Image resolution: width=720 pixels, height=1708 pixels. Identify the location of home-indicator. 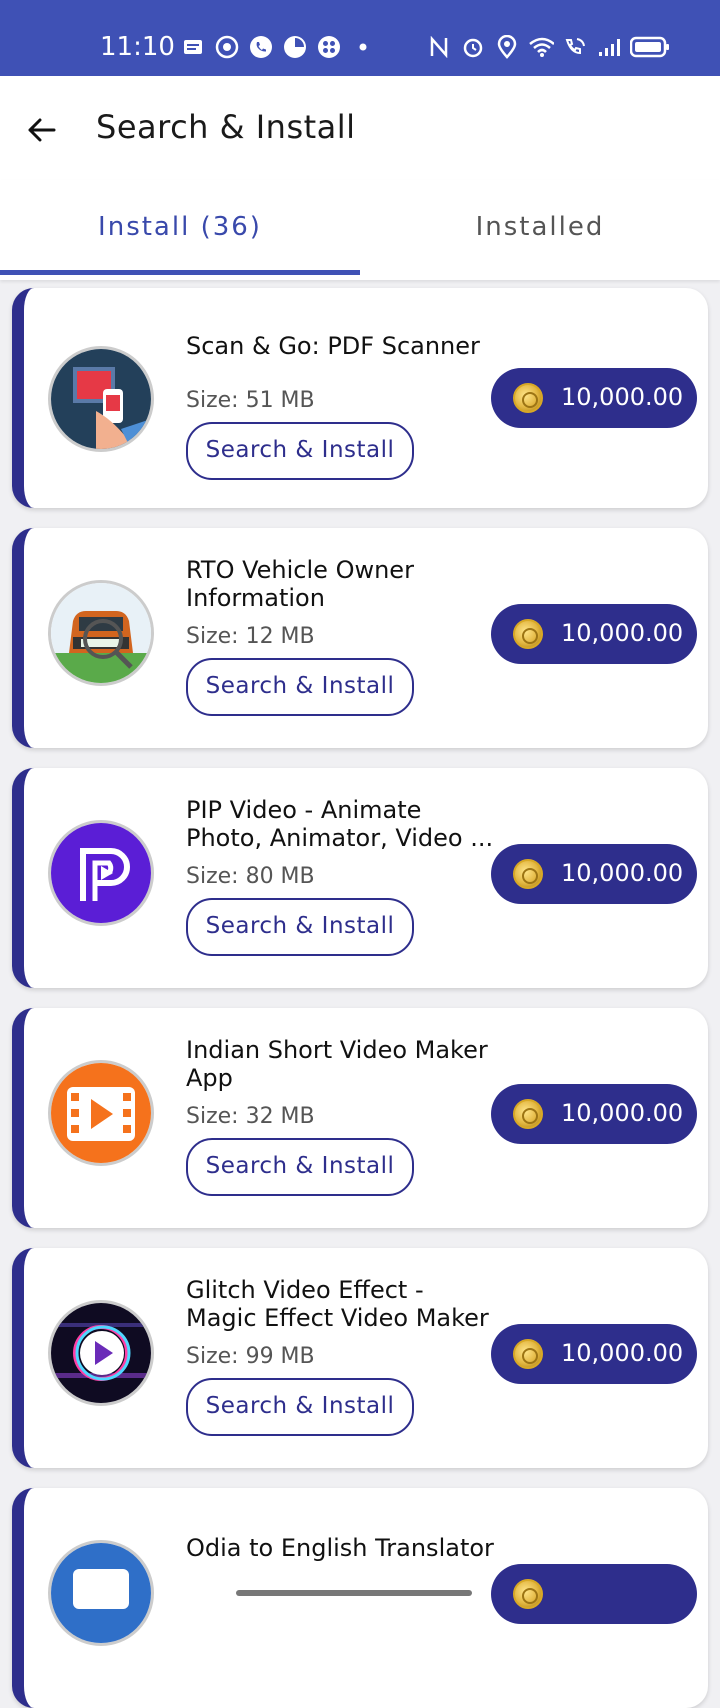
(354, 1593).